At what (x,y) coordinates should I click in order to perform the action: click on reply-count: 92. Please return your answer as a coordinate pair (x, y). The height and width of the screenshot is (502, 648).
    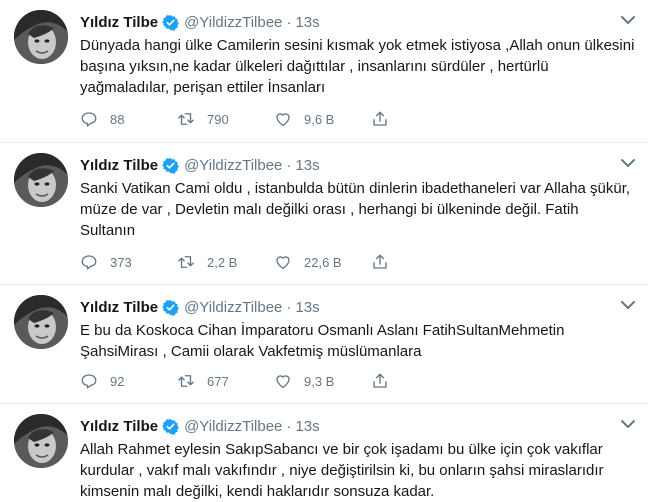
    Looking at the image, I should click on (117, 381).